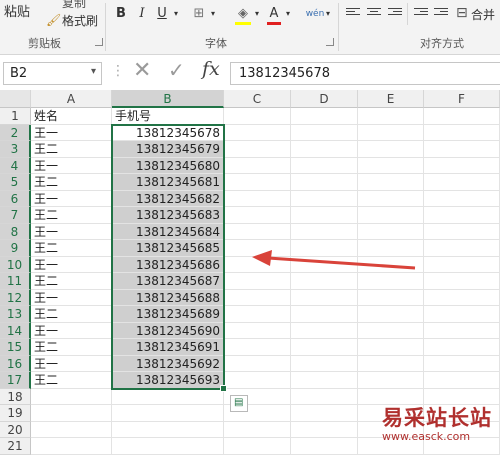 The image size is (500, 455). Describe the element at coordinates (341, 263) in the screenshot. I see `arrow-shaft` at that location.